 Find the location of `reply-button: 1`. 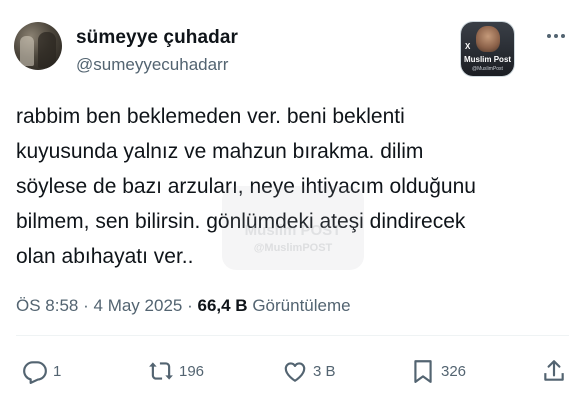

reply-button: 1 is located at coordinates (41, 371).